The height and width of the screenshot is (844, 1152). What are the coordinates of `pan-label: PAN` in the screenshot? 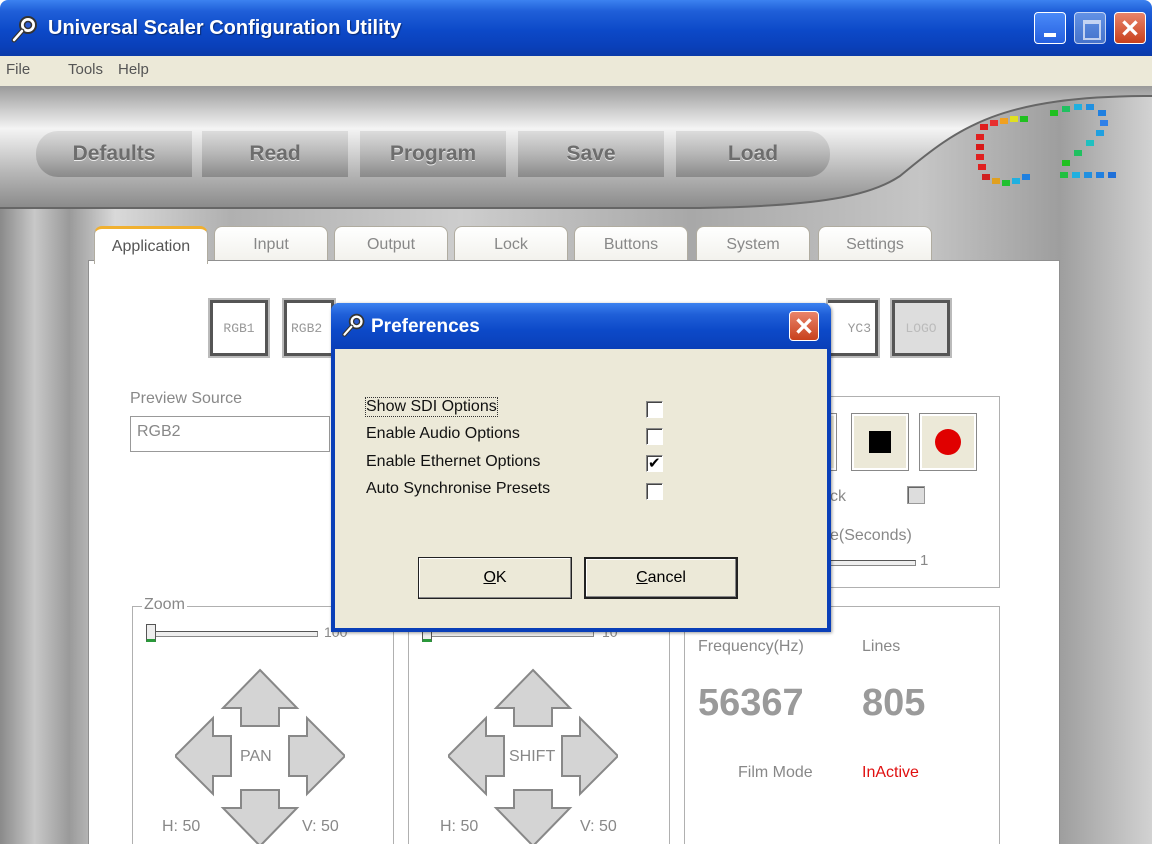 It's located at (256, 756).